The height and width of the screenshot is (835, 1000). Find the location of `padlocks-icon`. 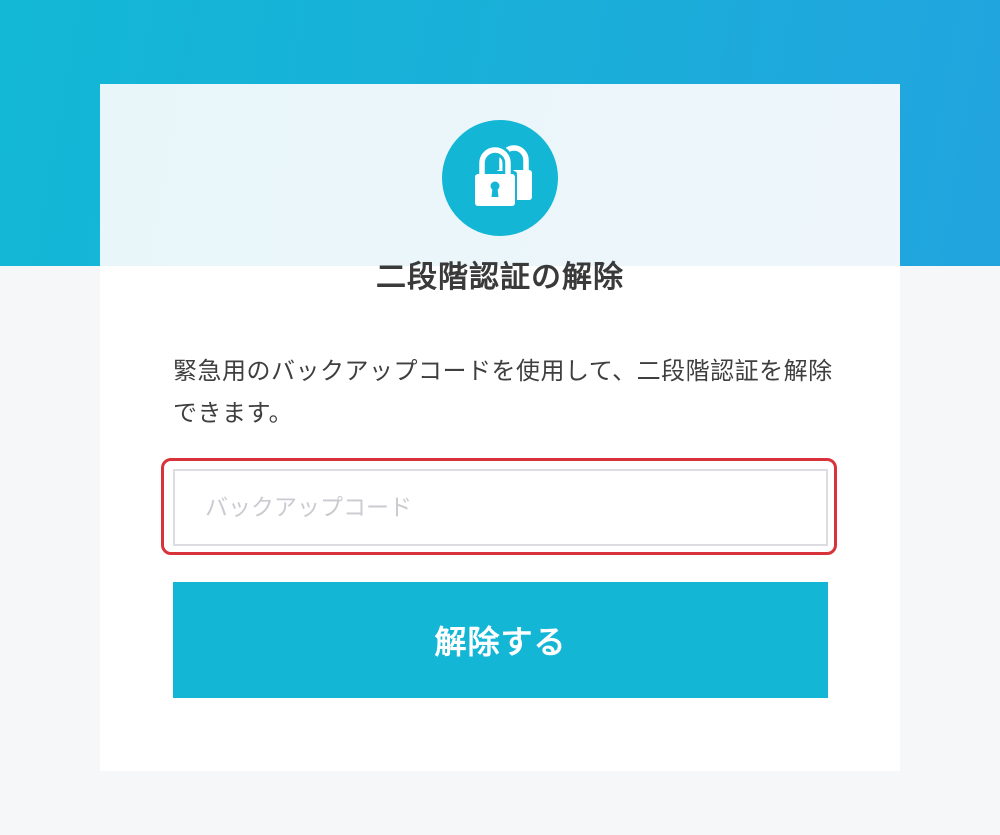

padlocks-icon is located at coordinates (502, 176).